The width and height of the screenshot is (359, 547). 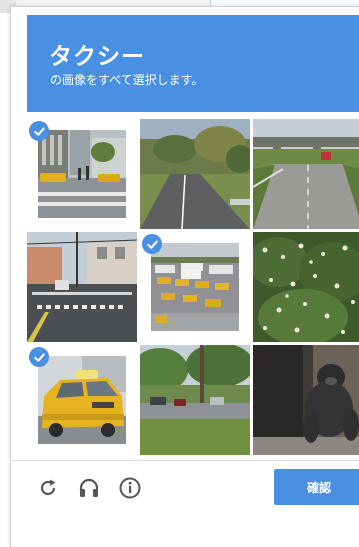 I want to click on challenge-instruction: の画像をすべて選択します。, so click(x=127, y=80).